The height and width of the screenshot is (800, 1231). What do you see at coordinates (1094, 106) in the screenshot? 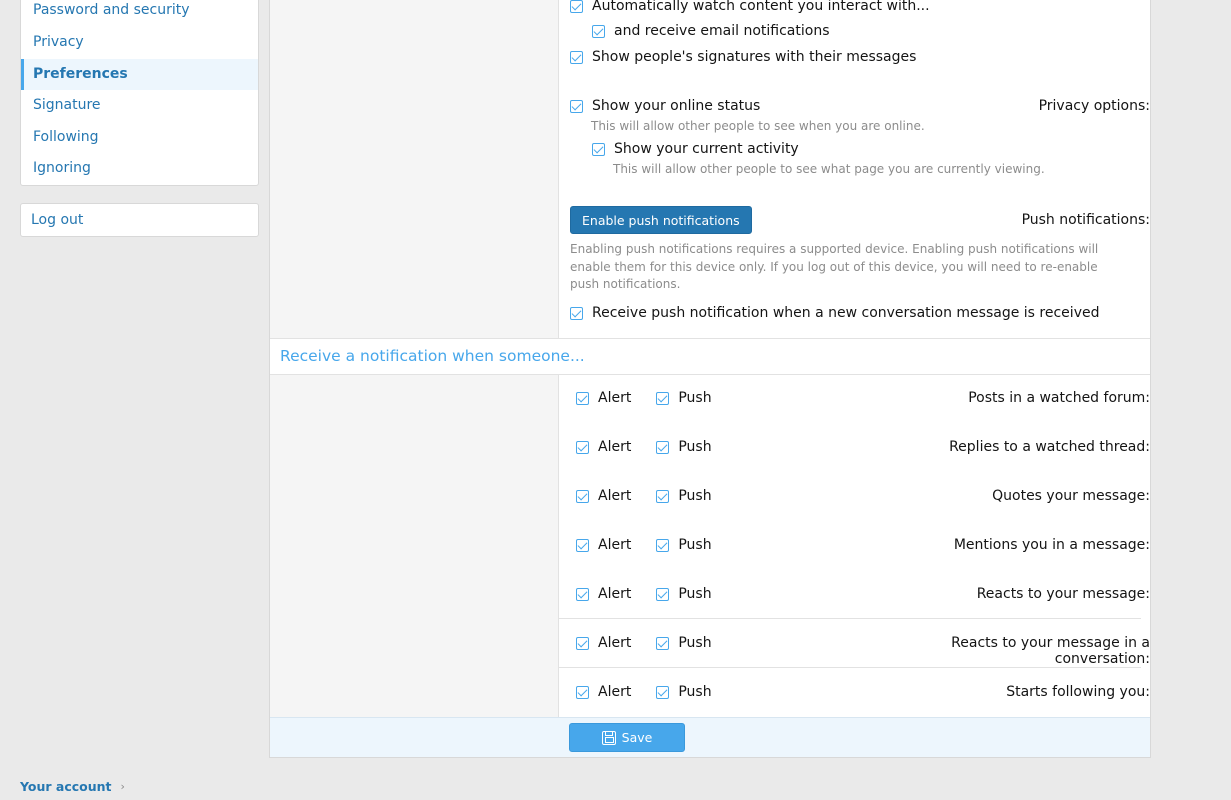
I see `privacy-options-label: Privacy options:` at bounding box center [1094, 106].